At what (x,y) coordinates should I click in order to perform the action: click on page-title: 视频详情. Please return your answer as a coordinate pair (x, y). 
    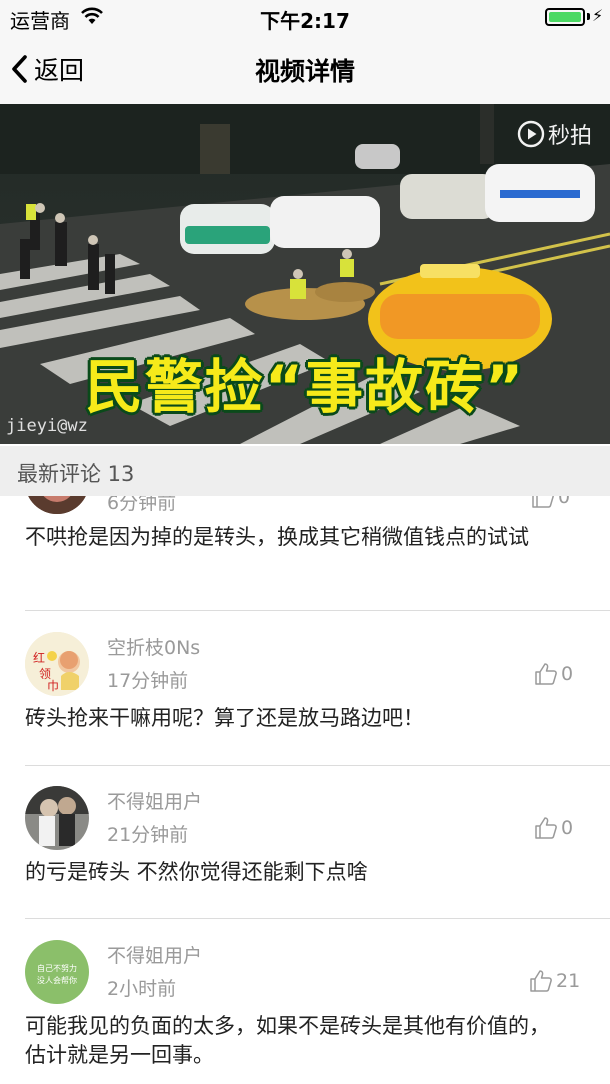
    Looking at the image, I should click on (304, 71).